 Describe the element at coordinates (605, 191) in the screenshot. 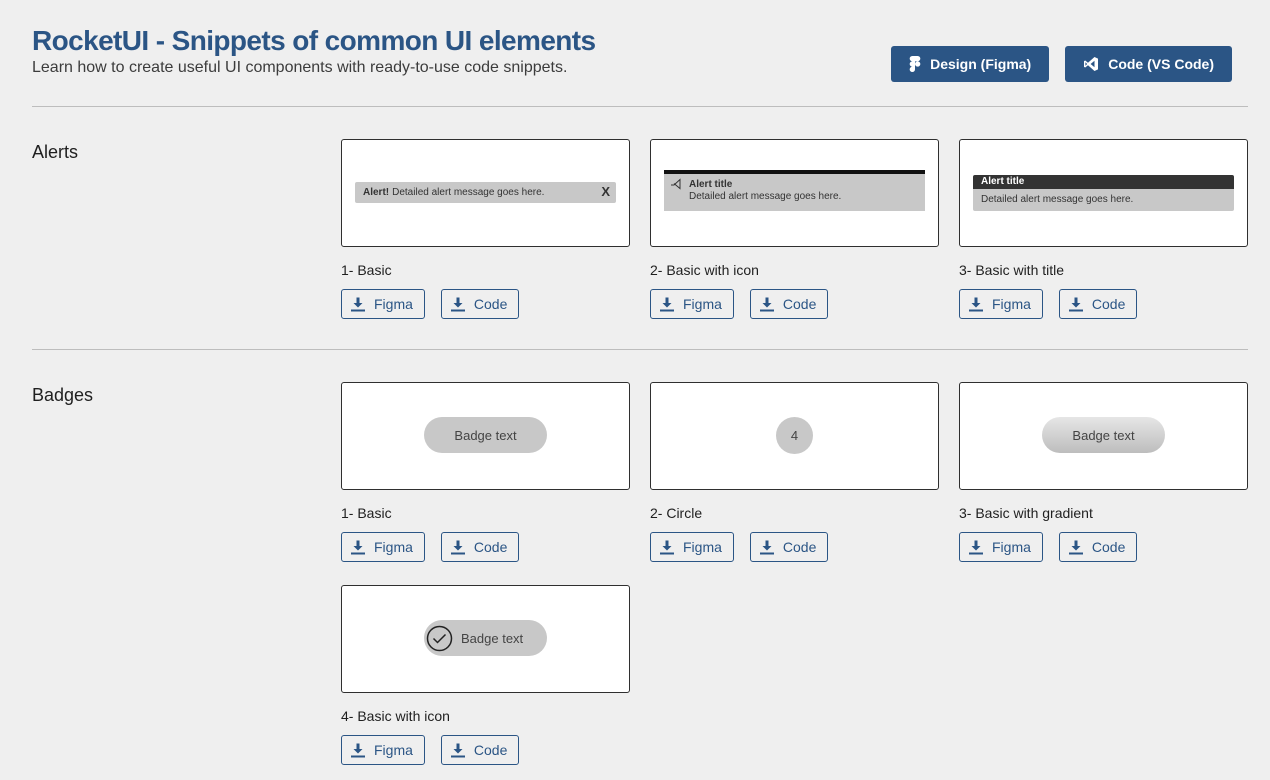

I see `close-icon: X` at that location.